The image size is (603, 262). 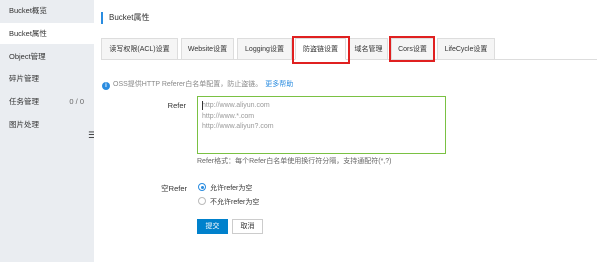 What do you see at coordinates (24, 124) in the screenshot?
I see `sidebar-item-label: 图片处理` at bounding box center [24, 124].